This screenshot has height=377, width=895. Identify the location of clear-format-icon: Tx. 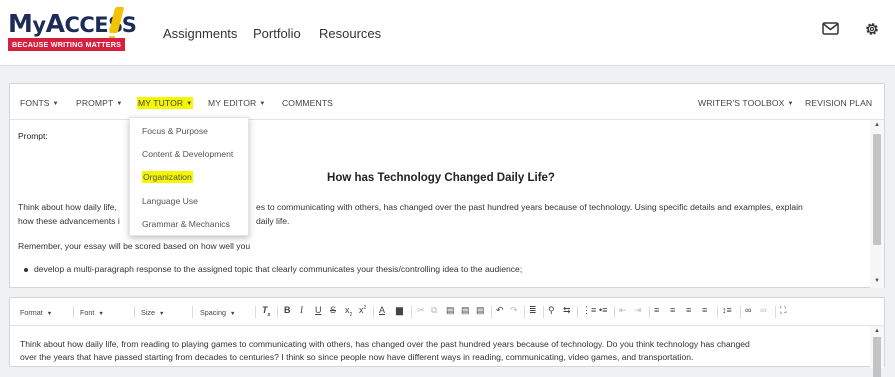
(266, 311).